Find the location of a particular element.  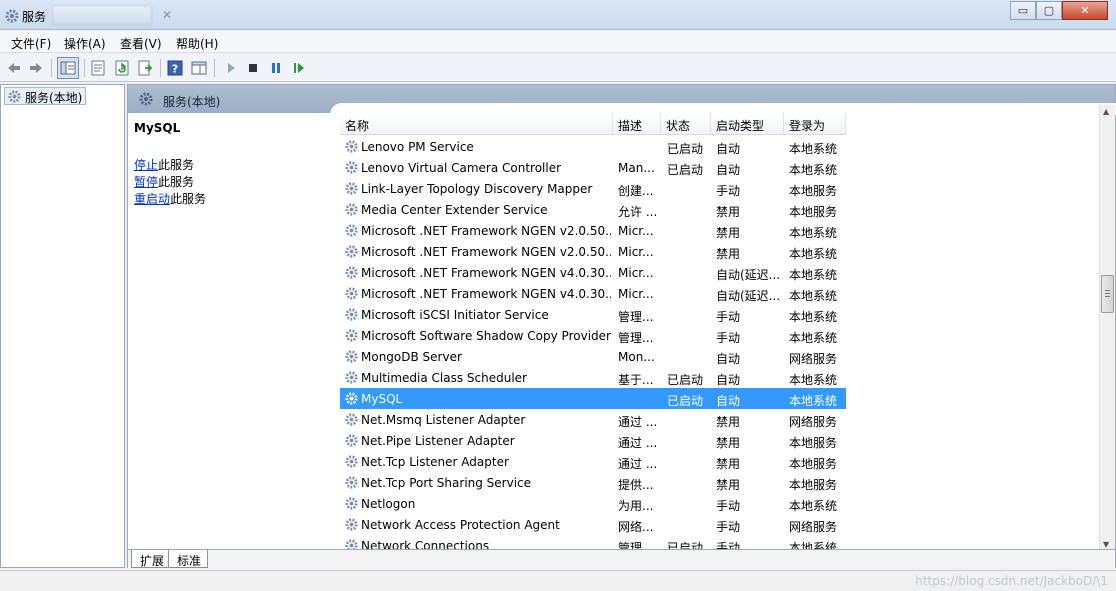

menu-help: 帮助(H) is located at coordinates (197, 43).